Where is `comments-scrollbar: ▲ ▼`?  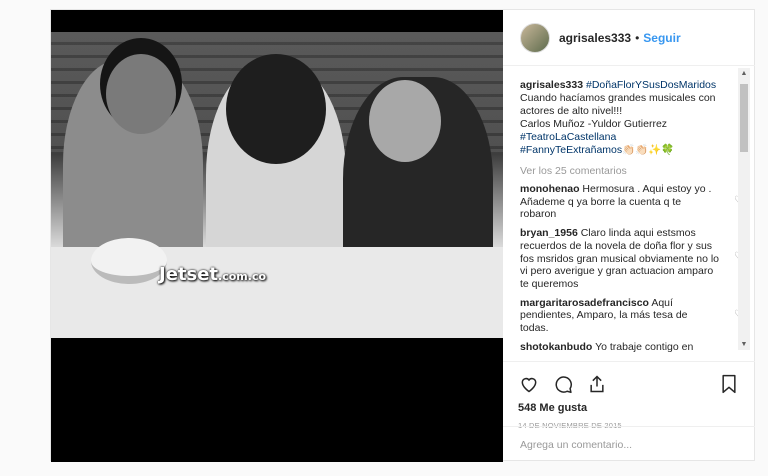 comments-scrollbar: ▲ ▼ is located at coordinates (744, 209).